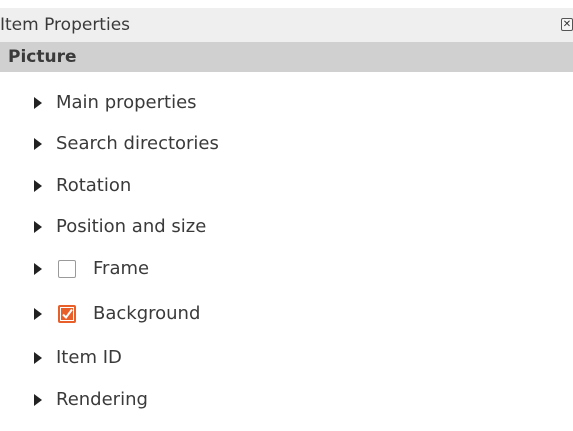  Describe the element at coordinates (131, 226) in the screenshot. I see `group-label: Position and size` at that location.